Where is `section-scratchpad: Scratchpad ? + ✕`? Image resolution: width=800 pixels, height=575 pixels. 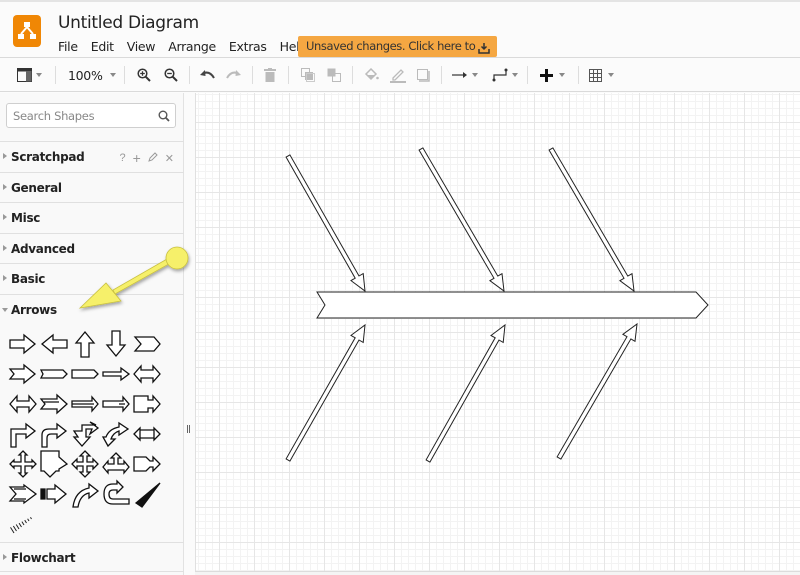
section-scratchpad: Scratchpad ? + ✕ is located at coordinates (92, 156).